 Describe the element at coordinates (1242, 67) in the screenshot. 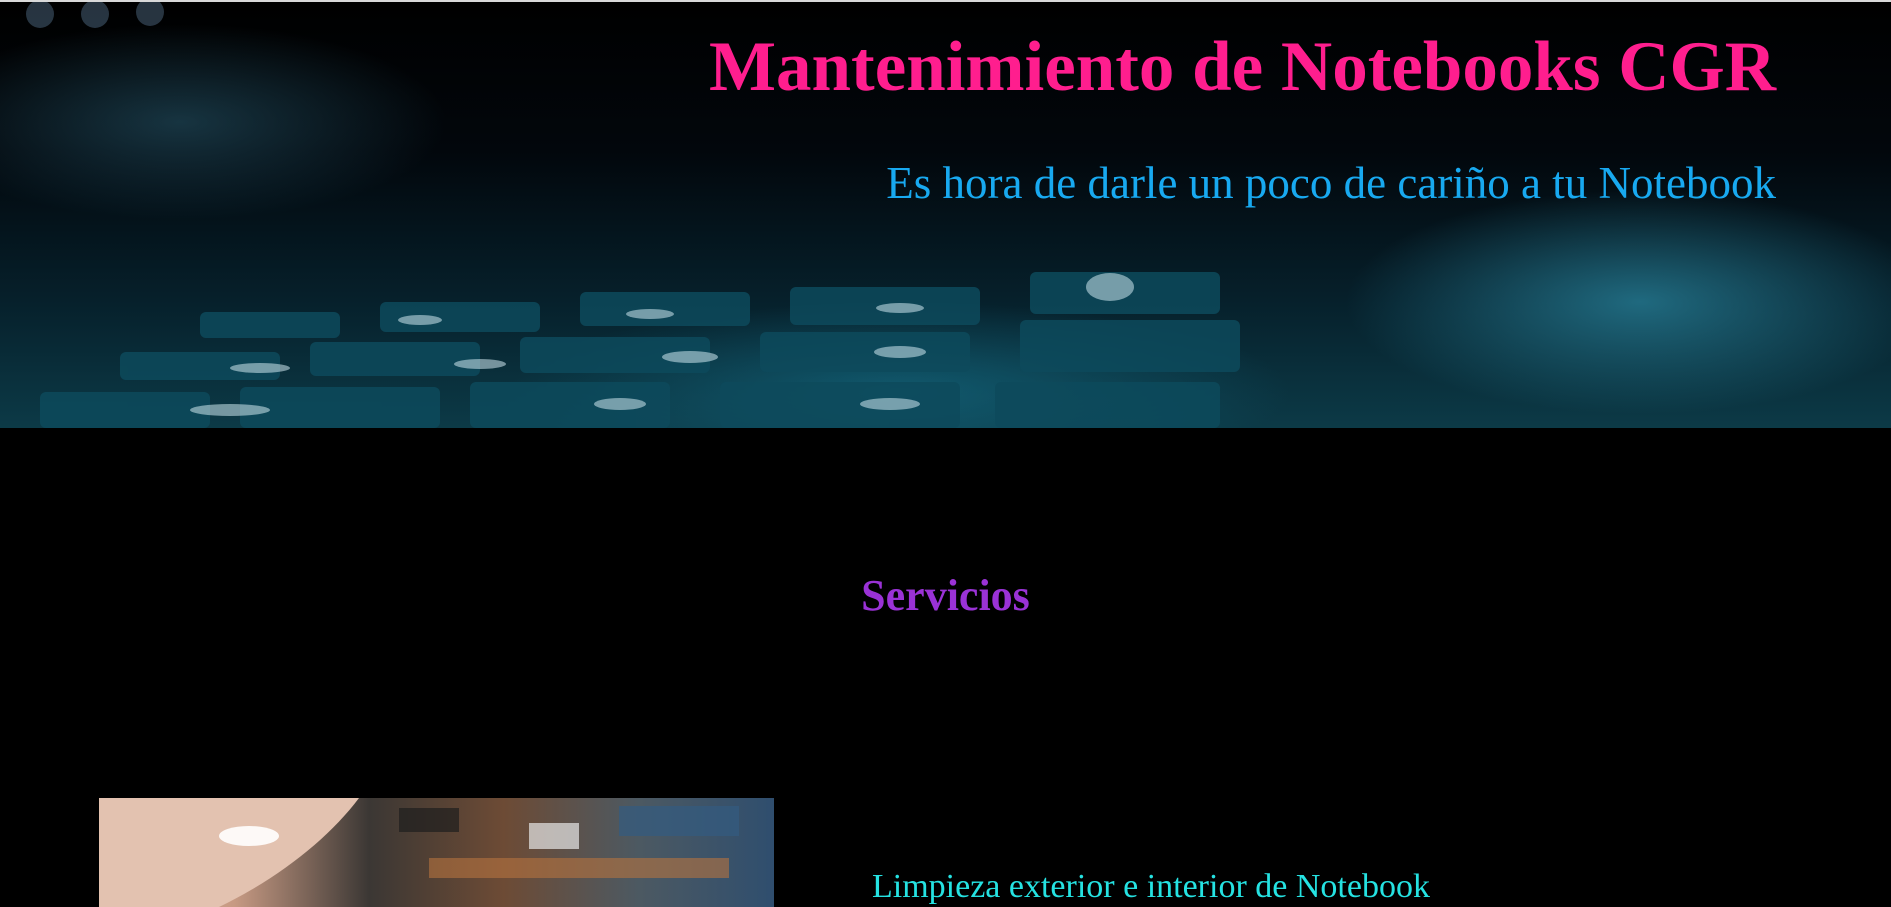

I see `page-title: Mantenimiento de Notebooks CGR` at that location.